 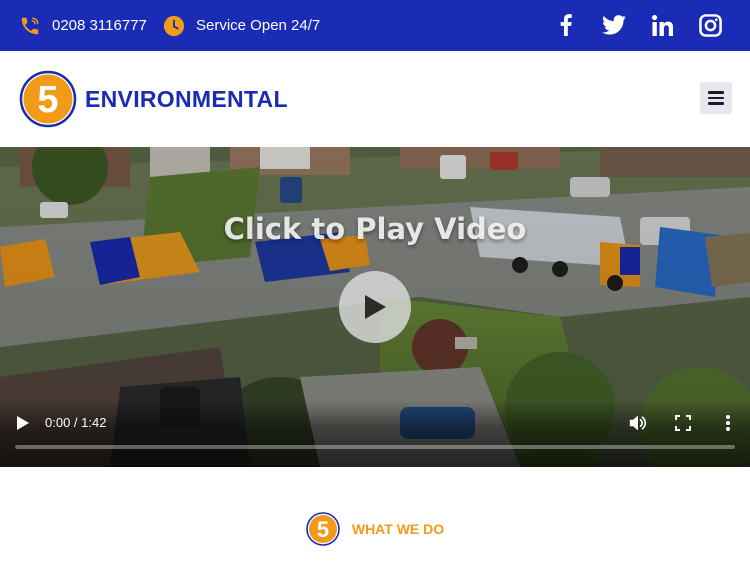 What do you see at coordinates (258, 25) in the screenshot?
I see `service-hours-text: Service Open 24/7` at bounding box center [258, 25].